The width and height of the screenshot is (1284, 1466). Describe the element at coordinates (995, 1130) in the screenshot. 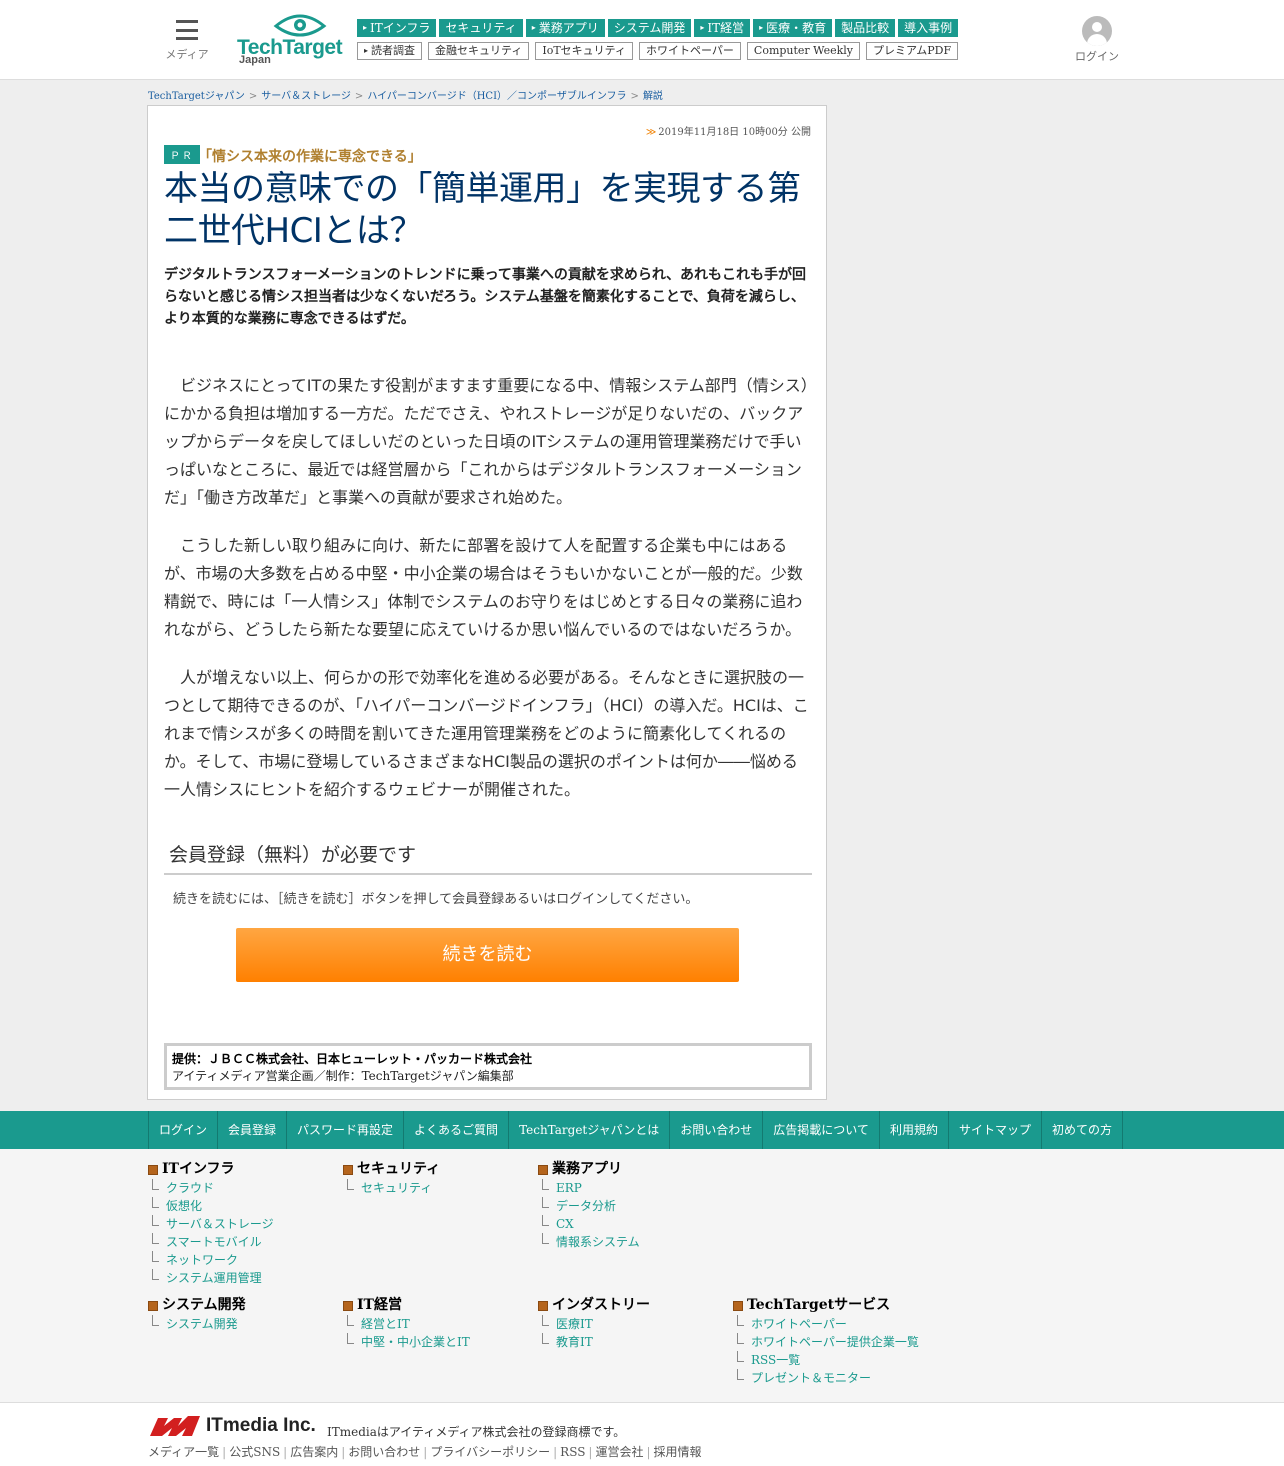

I see `footer-nav-item: サイトマップ` at that location.